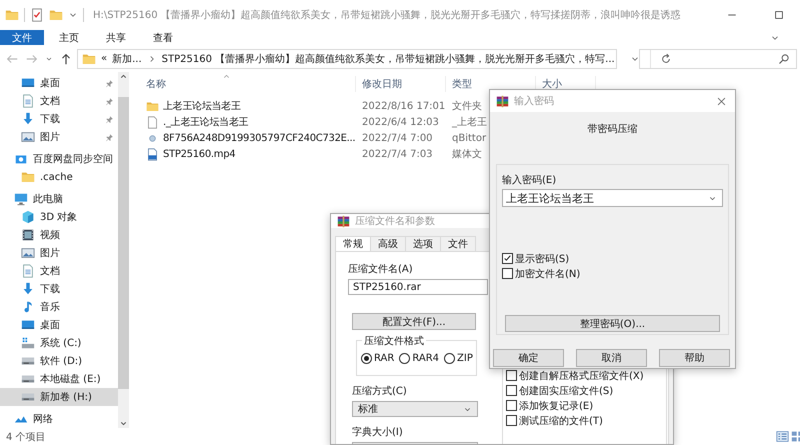 This screenshot has height=445, width=800. I want to click on field-label: 字典大小(I), so click(378, 432).